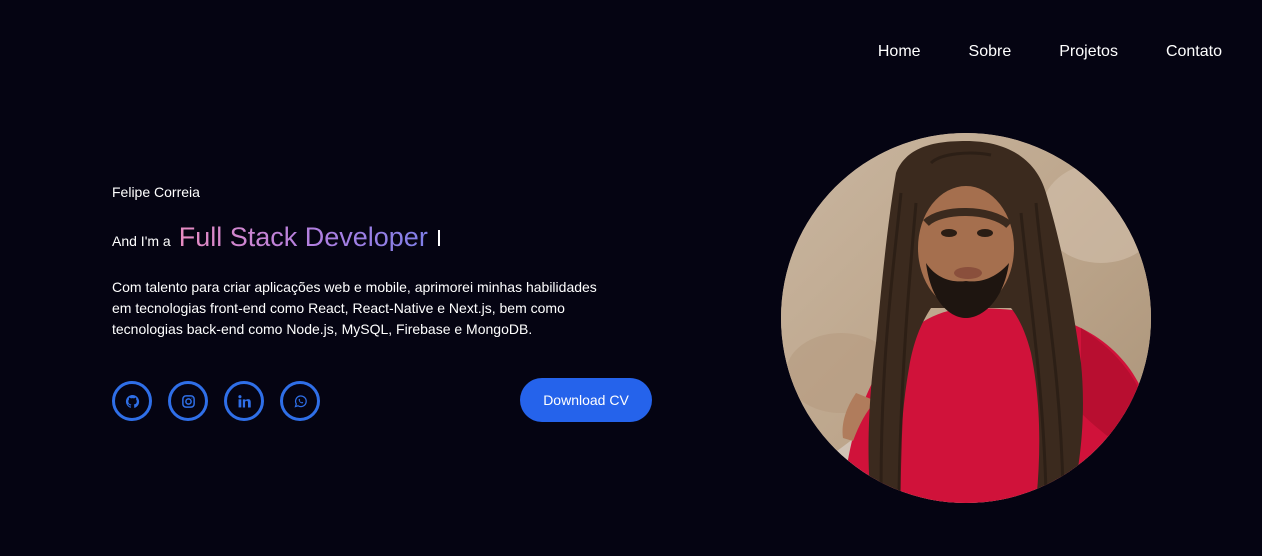 The height and width of the screenshot is (556, 1262). I want to click on linkedin-link, so click(244, 401).